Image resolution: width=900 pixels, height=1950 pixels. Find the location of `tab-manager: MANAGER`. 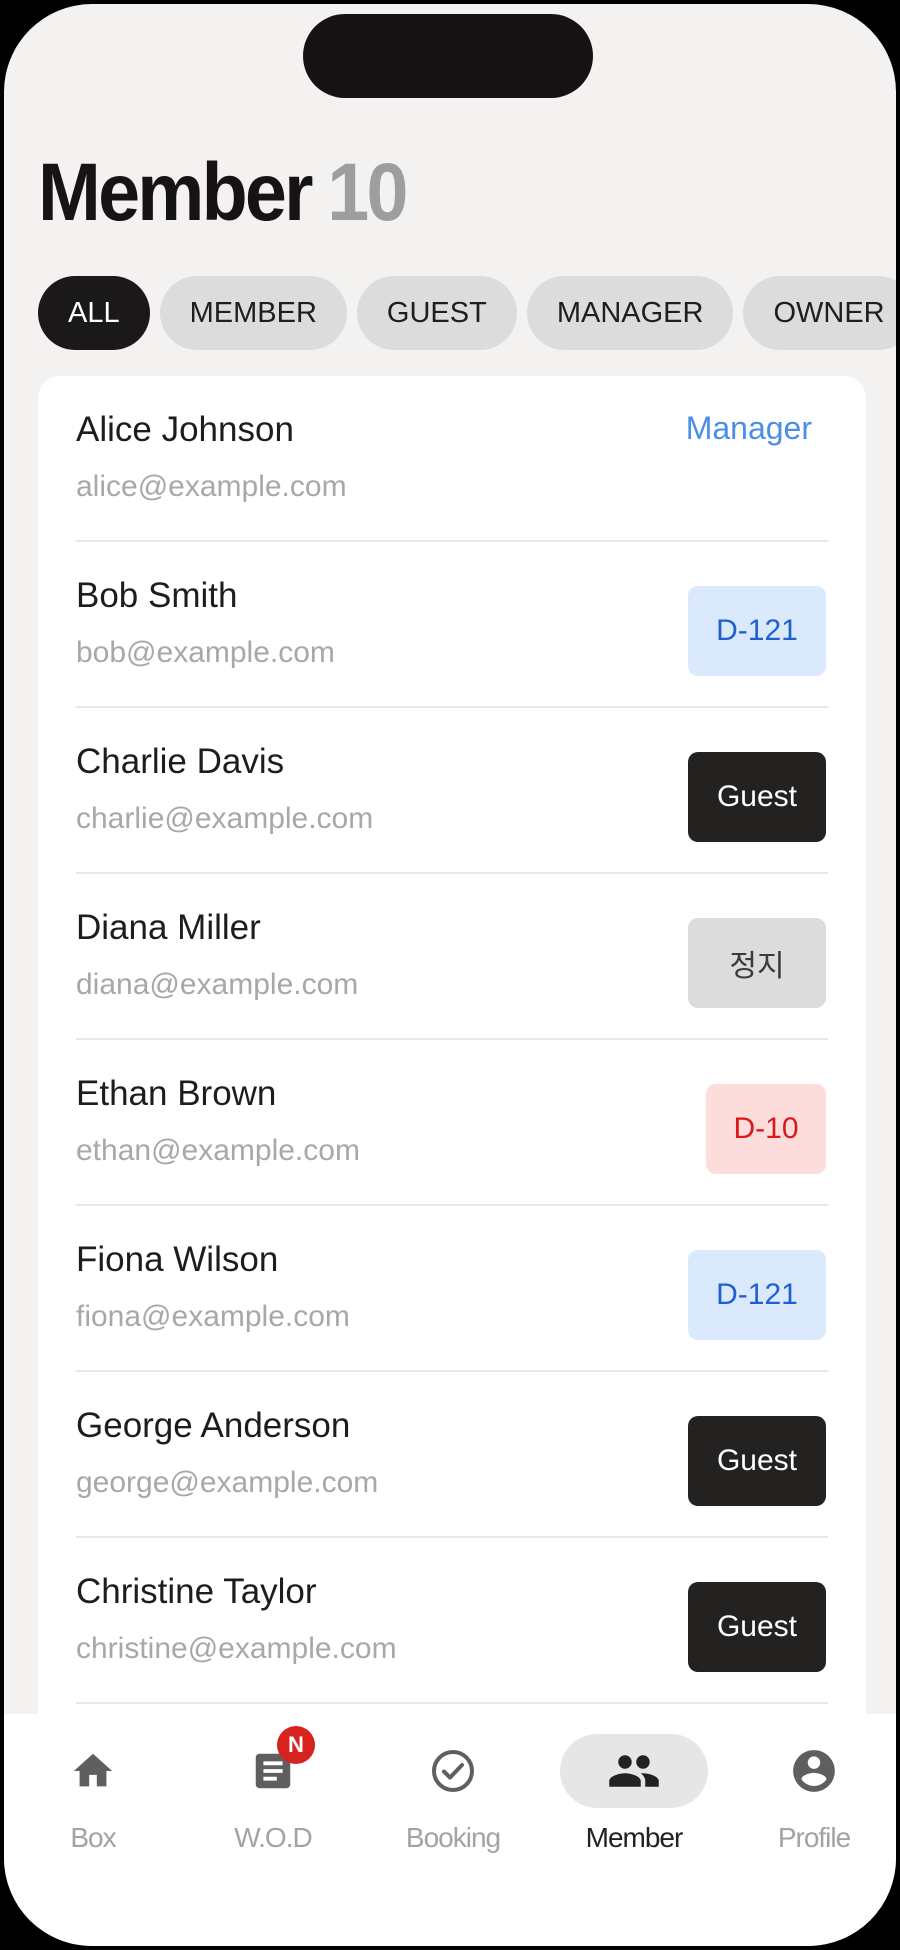

tab-manager: MANAGER is located at coordinates (630, 313).